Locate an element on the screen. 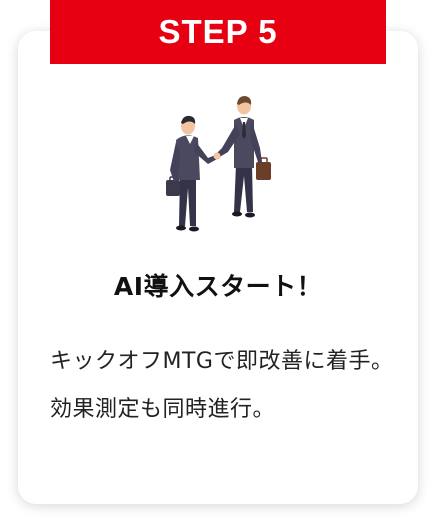 The height and width of the screenshot is (528, 436). businessman-left-icon is located at coordinates (192, 173).